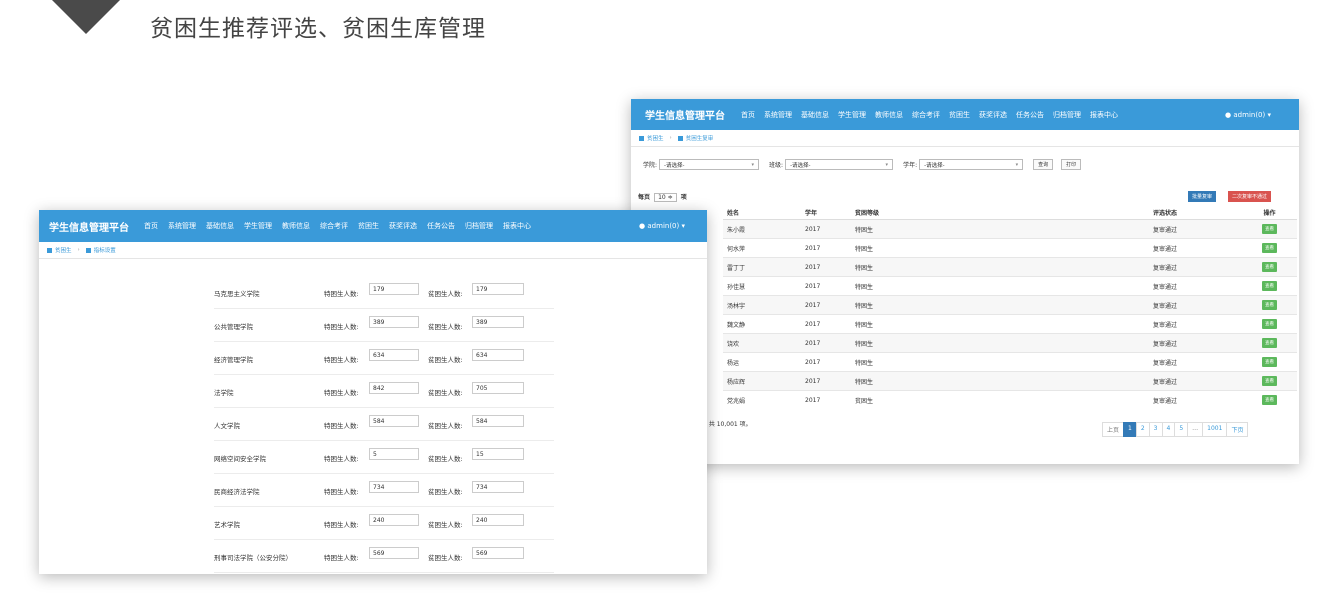  What do you see at coordinates (826, 212) in the screenshot?
I see `column-header-year: 学年` at bounding box center [826, 212].